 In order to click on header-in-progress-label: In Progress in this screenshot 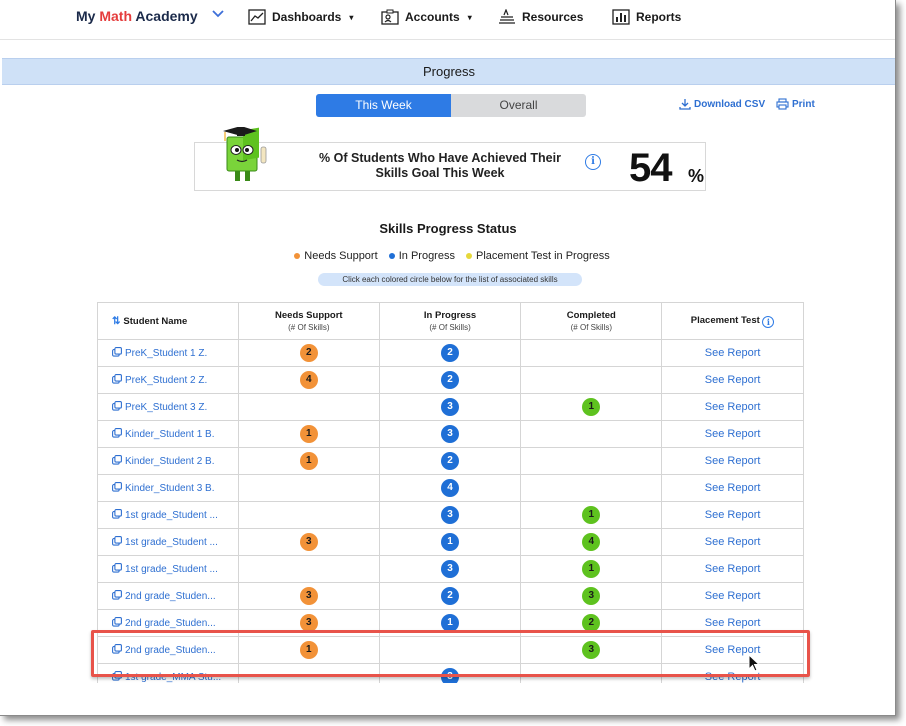, I will do `click(450, 315)`.